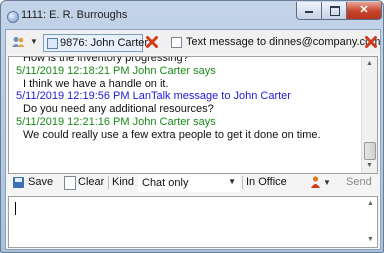 Image resolution: width=384 pixels, height=253 pixels. What do you see at coordinates (70, 183) in the screenshot?
I see `clear-icon` at bounding box center [70, 183].